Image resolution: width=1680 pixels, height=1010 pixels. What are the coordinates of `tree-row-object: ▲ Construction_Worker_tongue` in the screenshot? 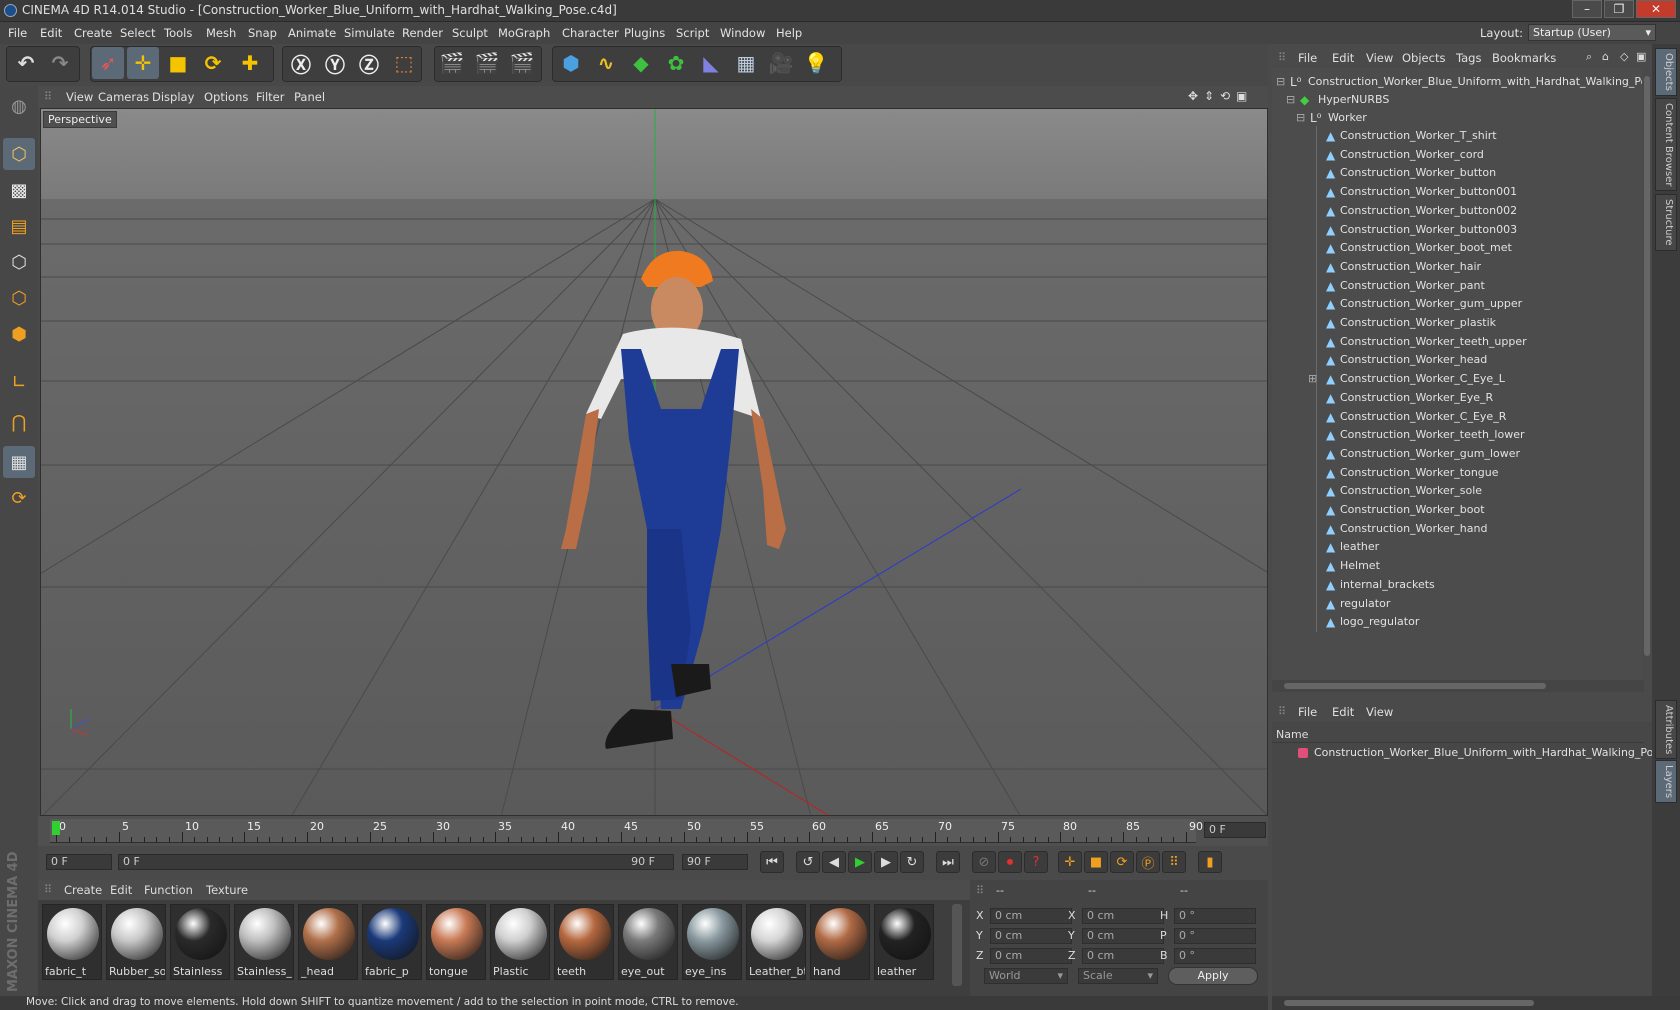 It's located at (1458, 472).